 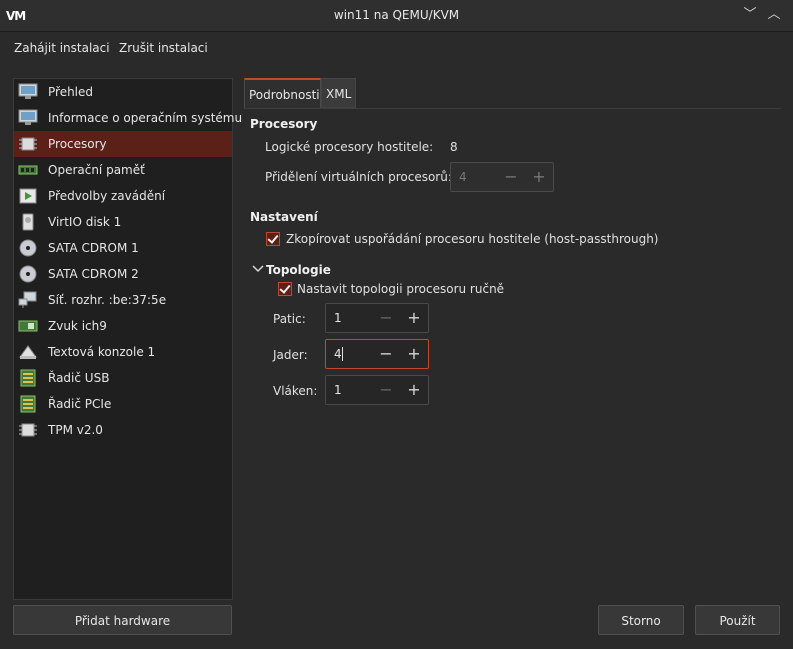 What do you see at coordinates (71, 92) in the screenshot?
I see `sidebar-item-label: Přehled` at bounding box center [71, 92].